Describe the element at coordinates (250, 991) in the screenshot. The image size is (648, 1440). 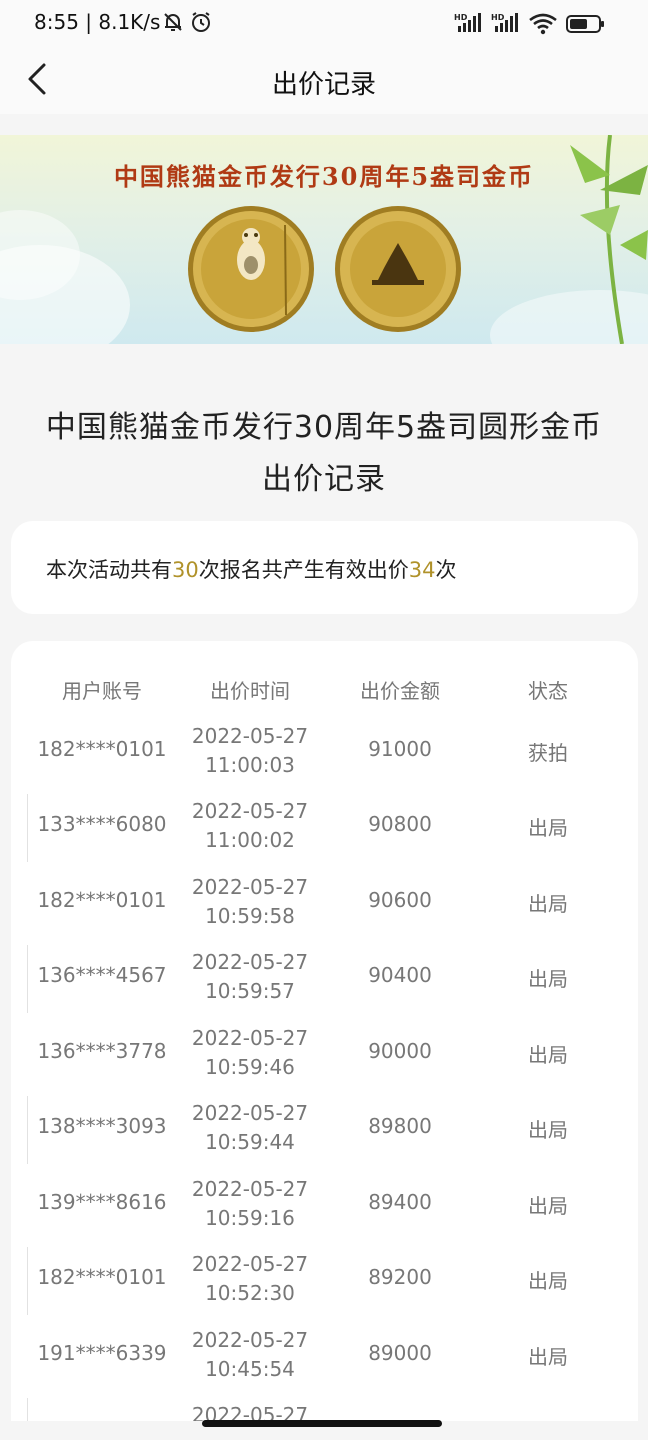
I see `row-time: 10:59:57` at that location.